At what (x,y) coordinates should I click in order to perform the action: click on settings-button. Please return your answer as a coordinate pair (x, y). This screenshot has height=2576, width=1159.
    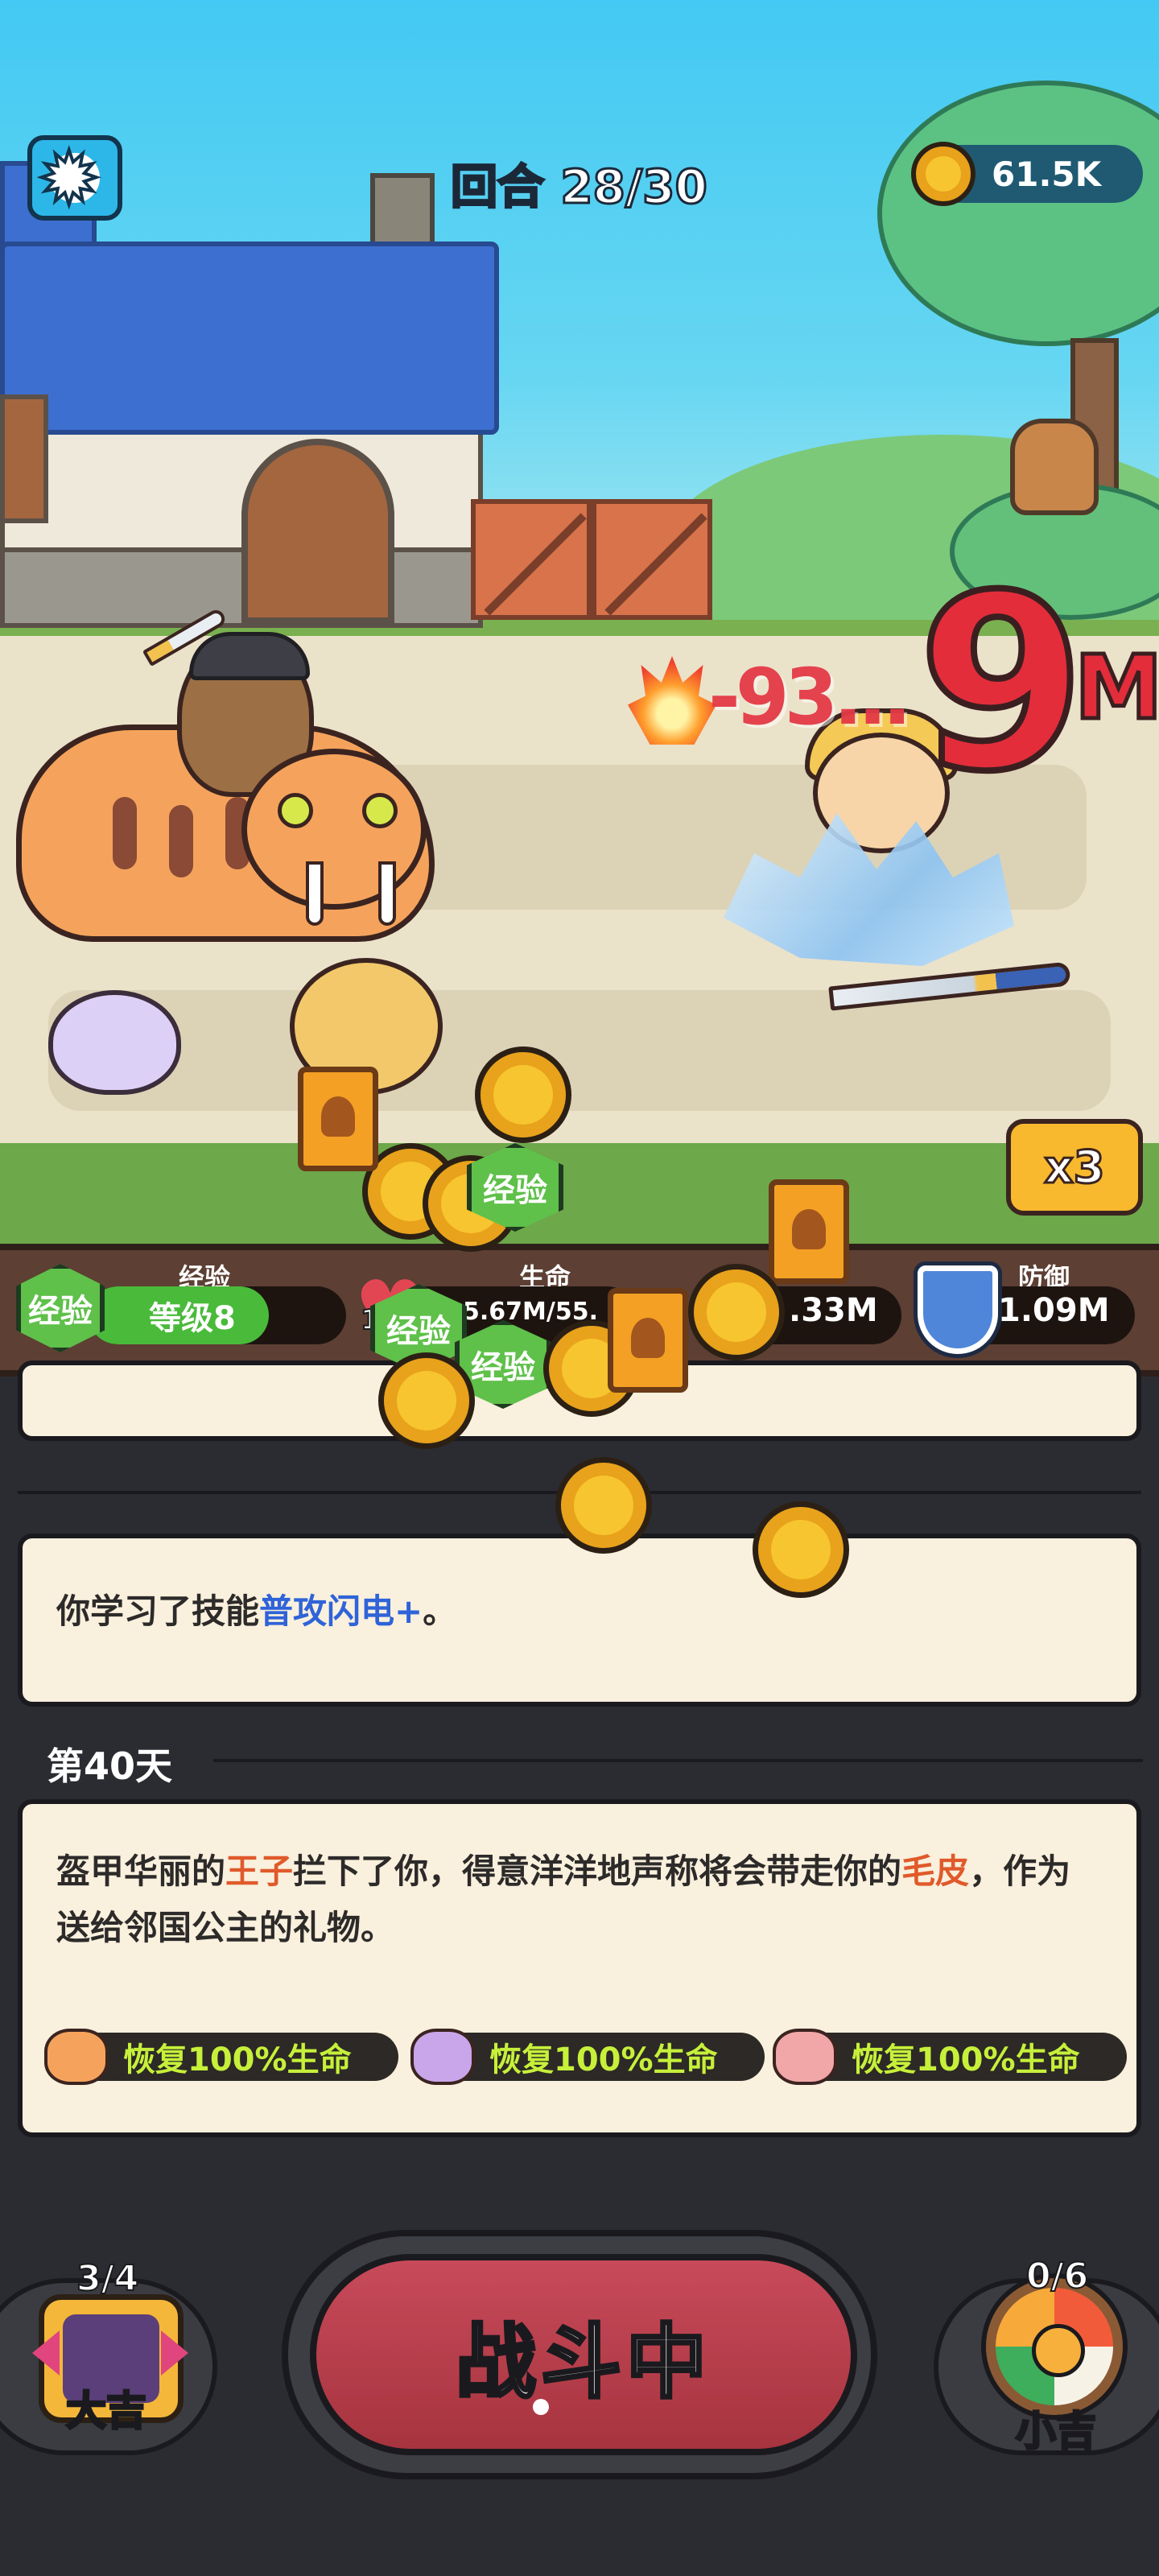
    Looking at the image, I should click on (74, 178).